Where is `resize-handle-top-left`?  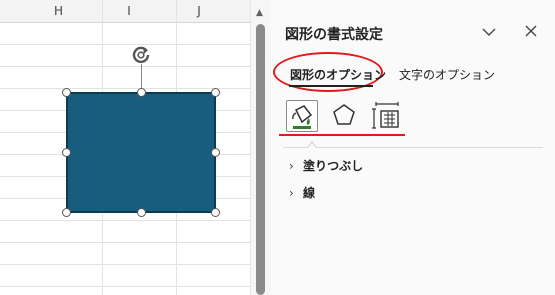 resize-handle-top-left is located at coordinates (66, 92).